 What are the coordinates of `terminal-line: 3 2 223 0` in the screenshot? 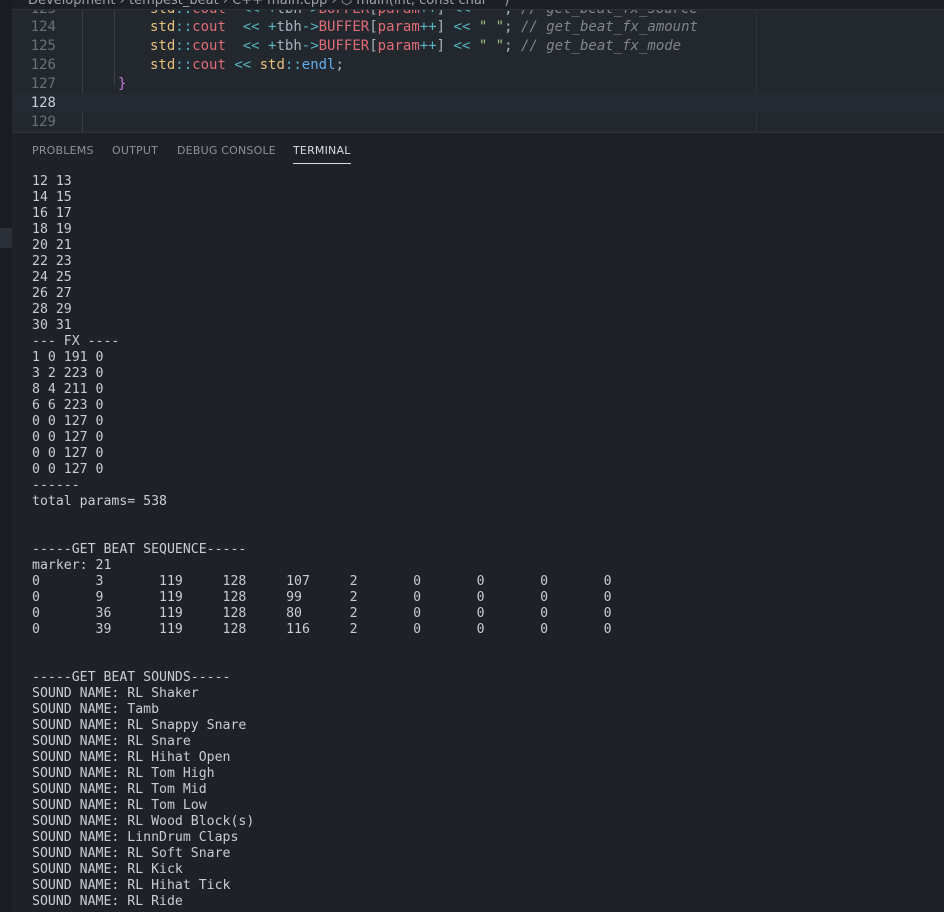 It's located at (68, 373).